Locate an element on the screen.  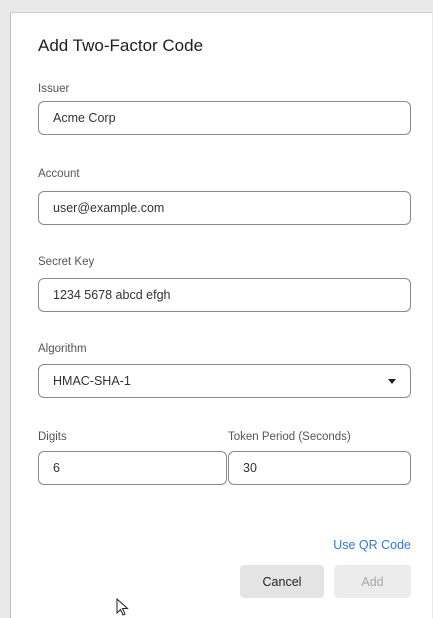
token-period-input is located at coordinates (319, 468).